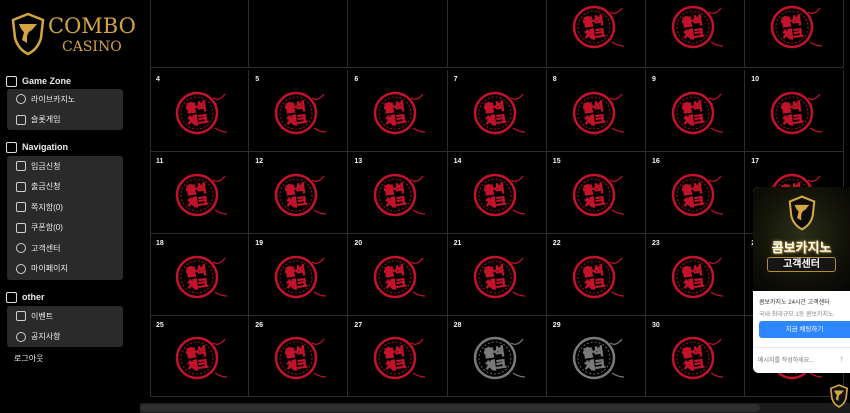 The width and height of the screenshot is (850, 413). I want to click on calendar-day-cell: 23 출석 체크, so click(696, 275).